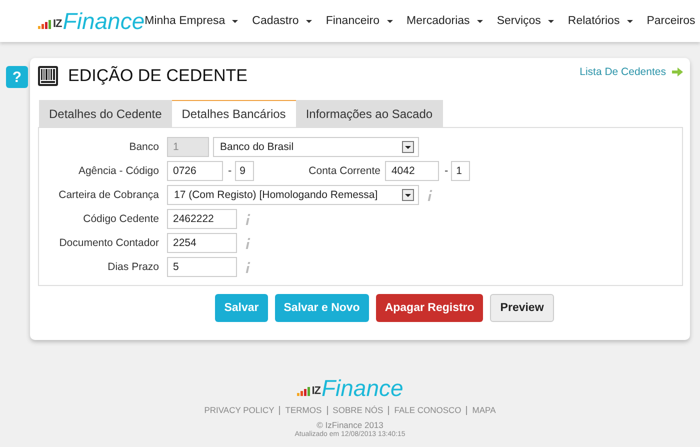 Image resolution: width=700 pixels, height=447 pixels. What do you see at coordinates (444, 21) in the screenshot?
I see `nav-menu-item: Mercadorias` at bounding box center [444, 21].